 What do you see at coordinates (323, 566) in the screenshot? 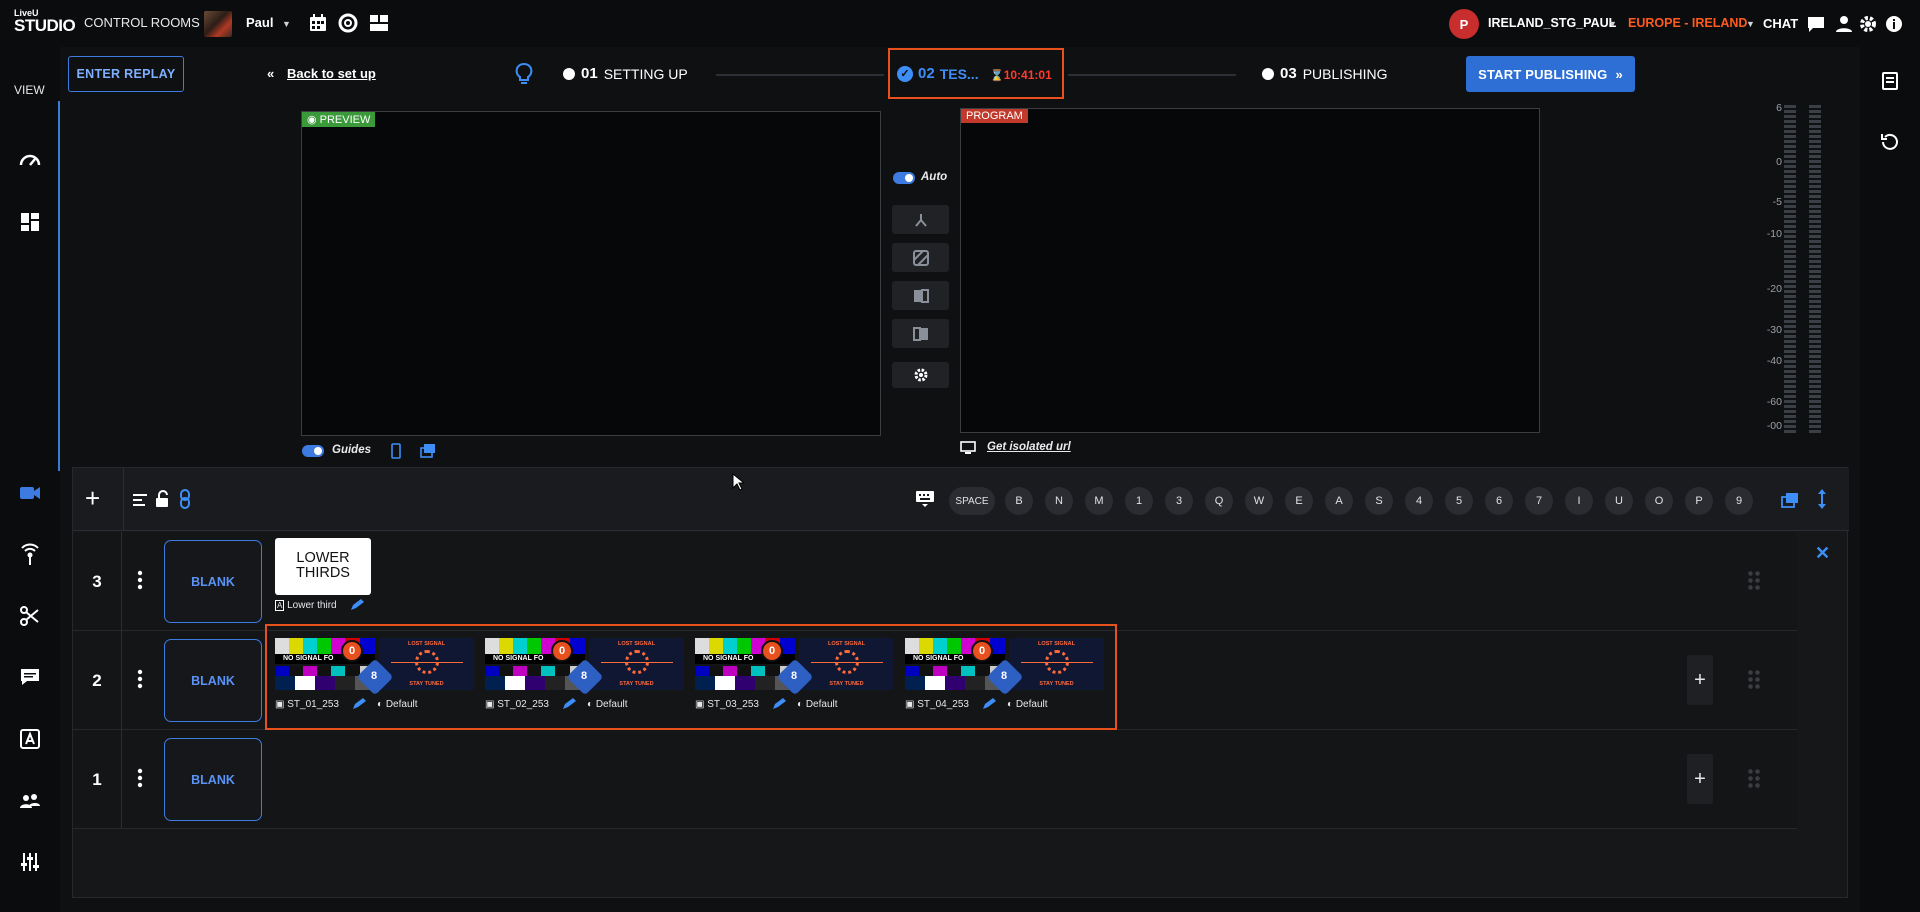
I see `lower-thirds-thumbnail: LOWER THIRDS` at bounding box center [323, 566].